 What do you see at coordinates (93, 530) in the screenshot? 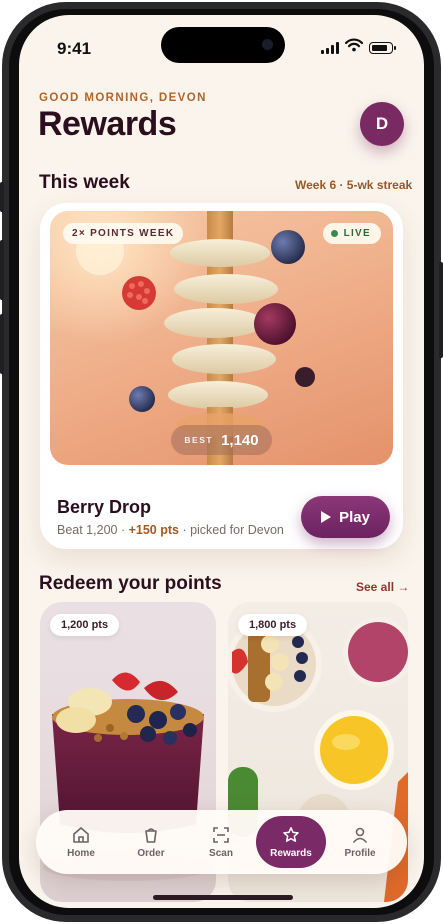
I see `game-goal: Beat 1,200 ·` at bounding box center [93, 530].